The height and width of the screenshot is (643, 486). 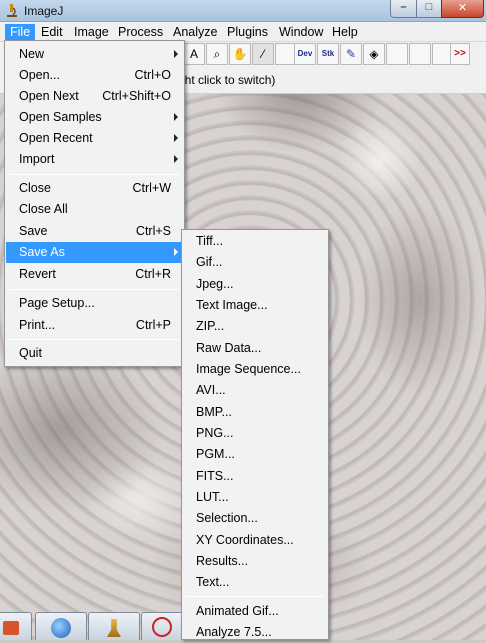 What do you see at coordinates (151, 188) in the screenshot?
I see `menu-item-shortcut: Ctrl+W` at bounding box center [151, 188].